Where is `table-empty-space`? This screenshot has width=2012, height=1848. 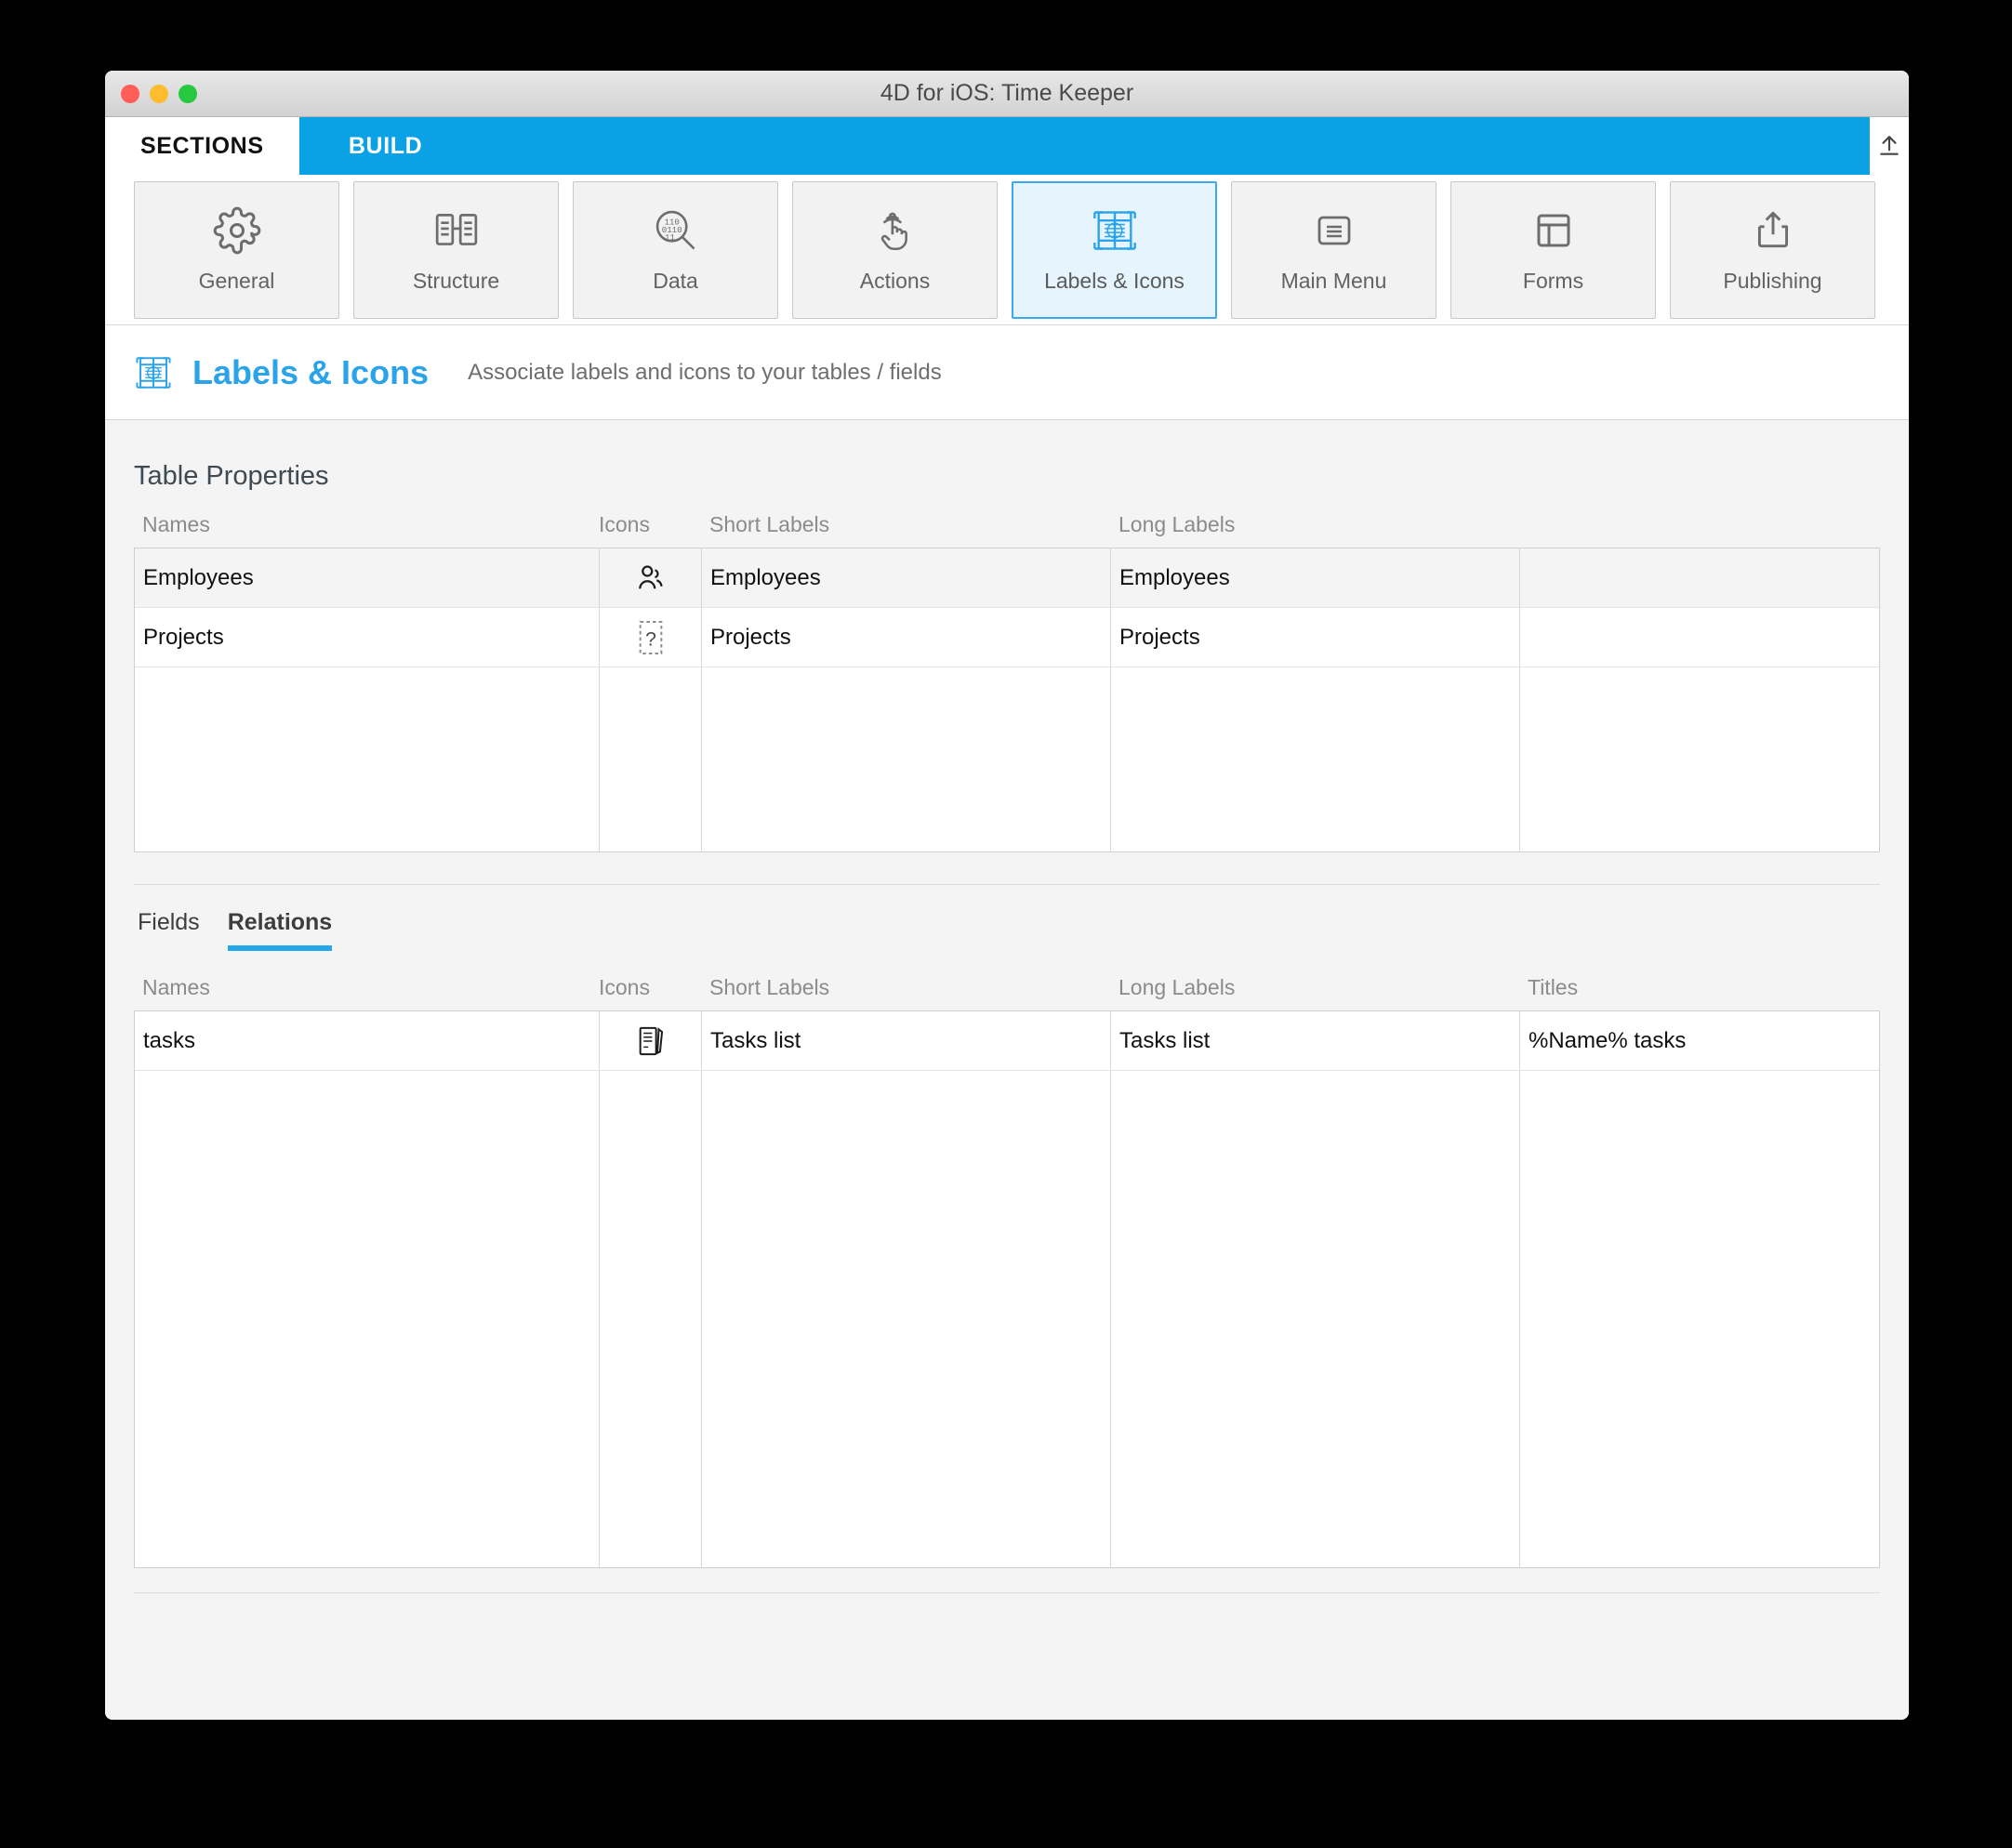
table-empty-space is located at coordinates (1007, 759).